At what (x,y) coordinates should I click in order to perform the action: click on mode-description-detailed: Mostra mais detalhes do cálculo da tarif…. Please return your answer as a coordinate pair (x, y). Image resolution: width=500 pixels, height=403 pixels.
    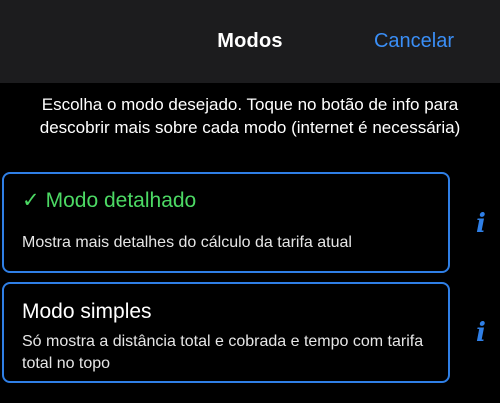
    Looking at the image, I should click on (187, 242).